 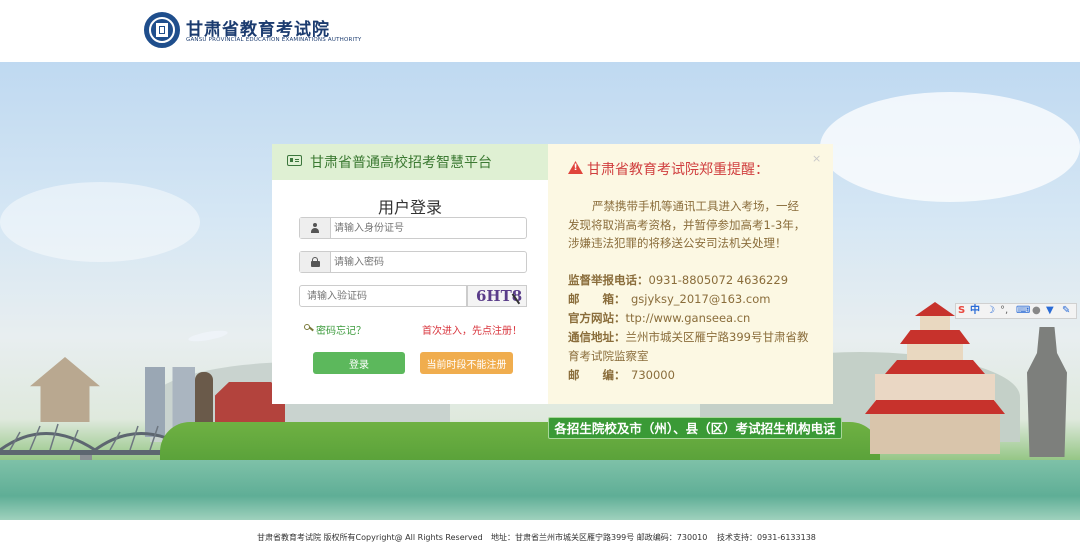 What do you see at coordinates (1066, 311) in the screenshot?
I see `wrench-icon: ✎` at bounding box center [1066, 311].